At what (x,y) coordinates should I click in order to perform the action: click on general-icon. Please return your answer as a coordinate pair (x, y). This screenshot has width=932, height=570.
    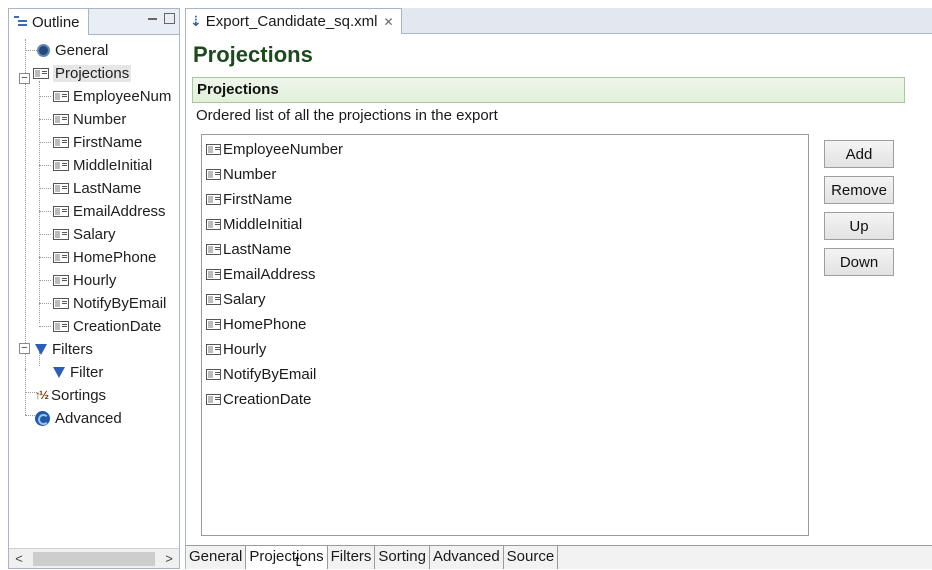
    Looking at the image, I should click on (43, 50).